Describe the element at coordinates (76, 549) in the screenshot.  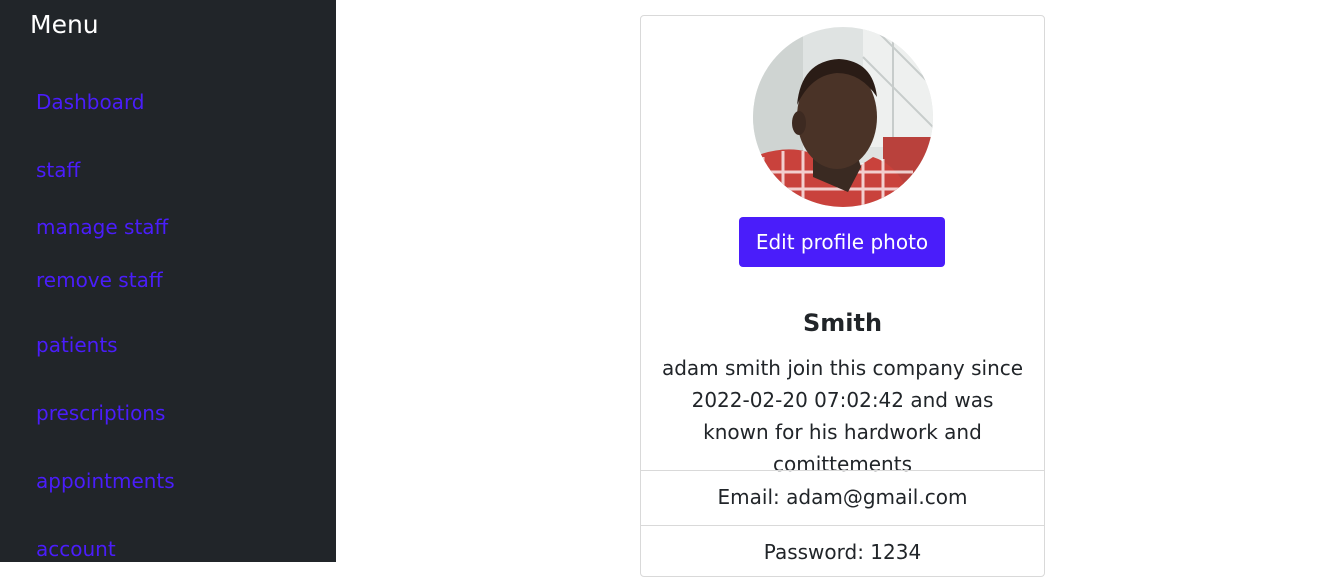
I see `nav-link-account: account` at that location.